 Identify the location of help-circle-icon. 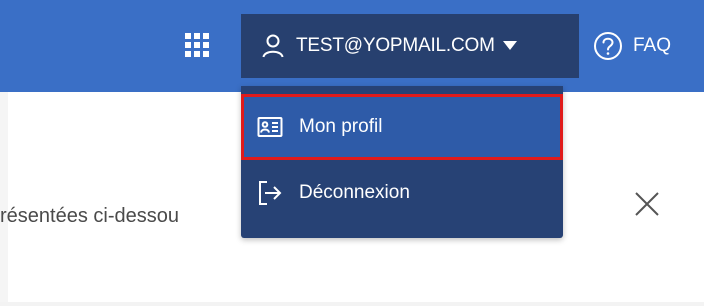
(608, 46).